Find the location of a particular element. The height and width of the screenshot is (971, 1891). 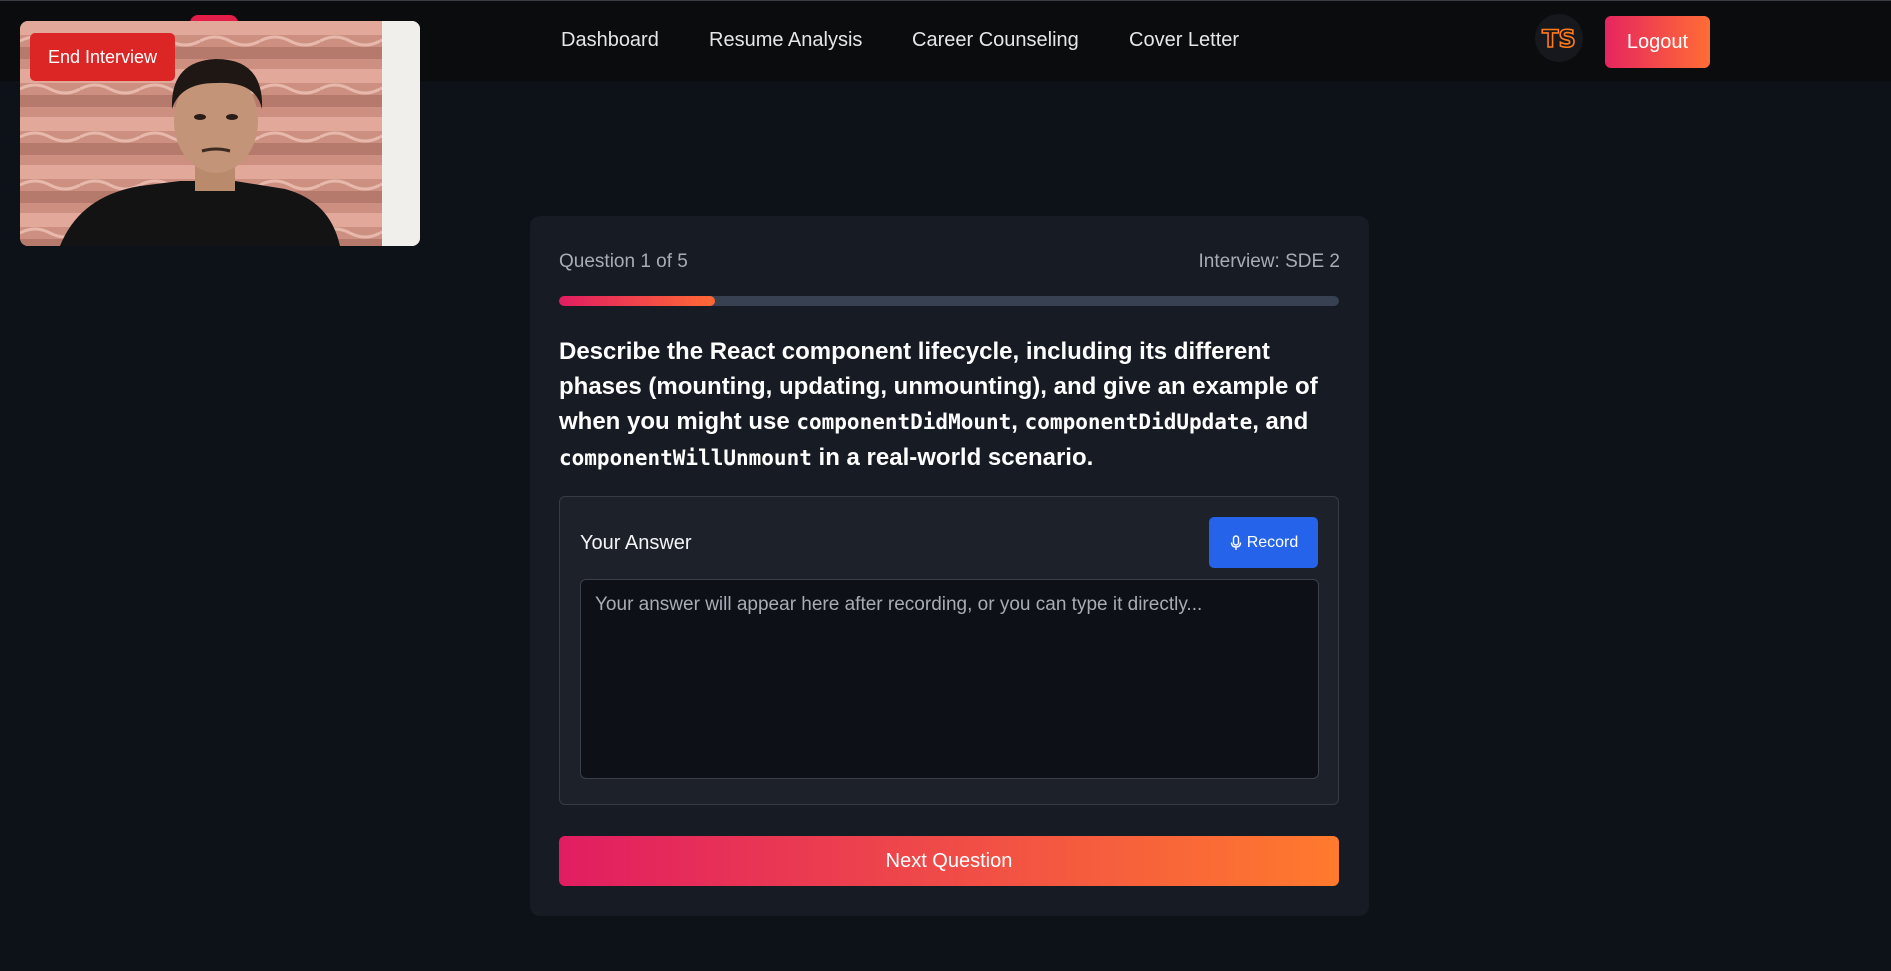

question-text-part: in a real-world scenario. is located at coordinates (952, 457).